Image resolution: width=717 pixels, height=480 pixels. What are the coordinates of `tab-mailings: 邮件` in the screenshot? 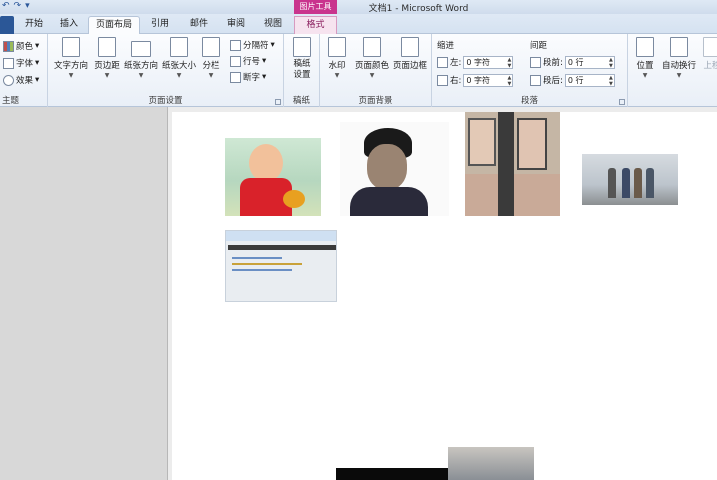 It's located at (199, 25).